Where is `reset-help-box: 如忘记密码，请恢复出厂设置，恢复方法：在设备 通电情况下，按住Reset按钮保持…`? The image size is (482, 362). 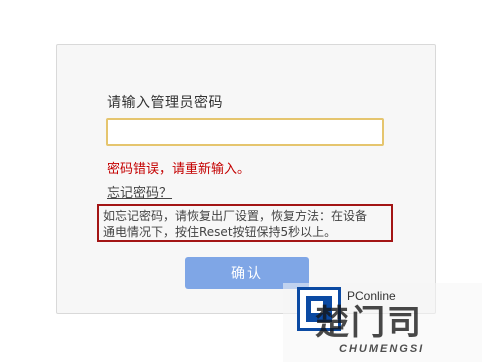
reset-help-box: 如忘记密码，请恢复出厂设置，恢复方法：在设备 通电情况下，按住Reset按钮保持… is located at coordinates (245, 223).